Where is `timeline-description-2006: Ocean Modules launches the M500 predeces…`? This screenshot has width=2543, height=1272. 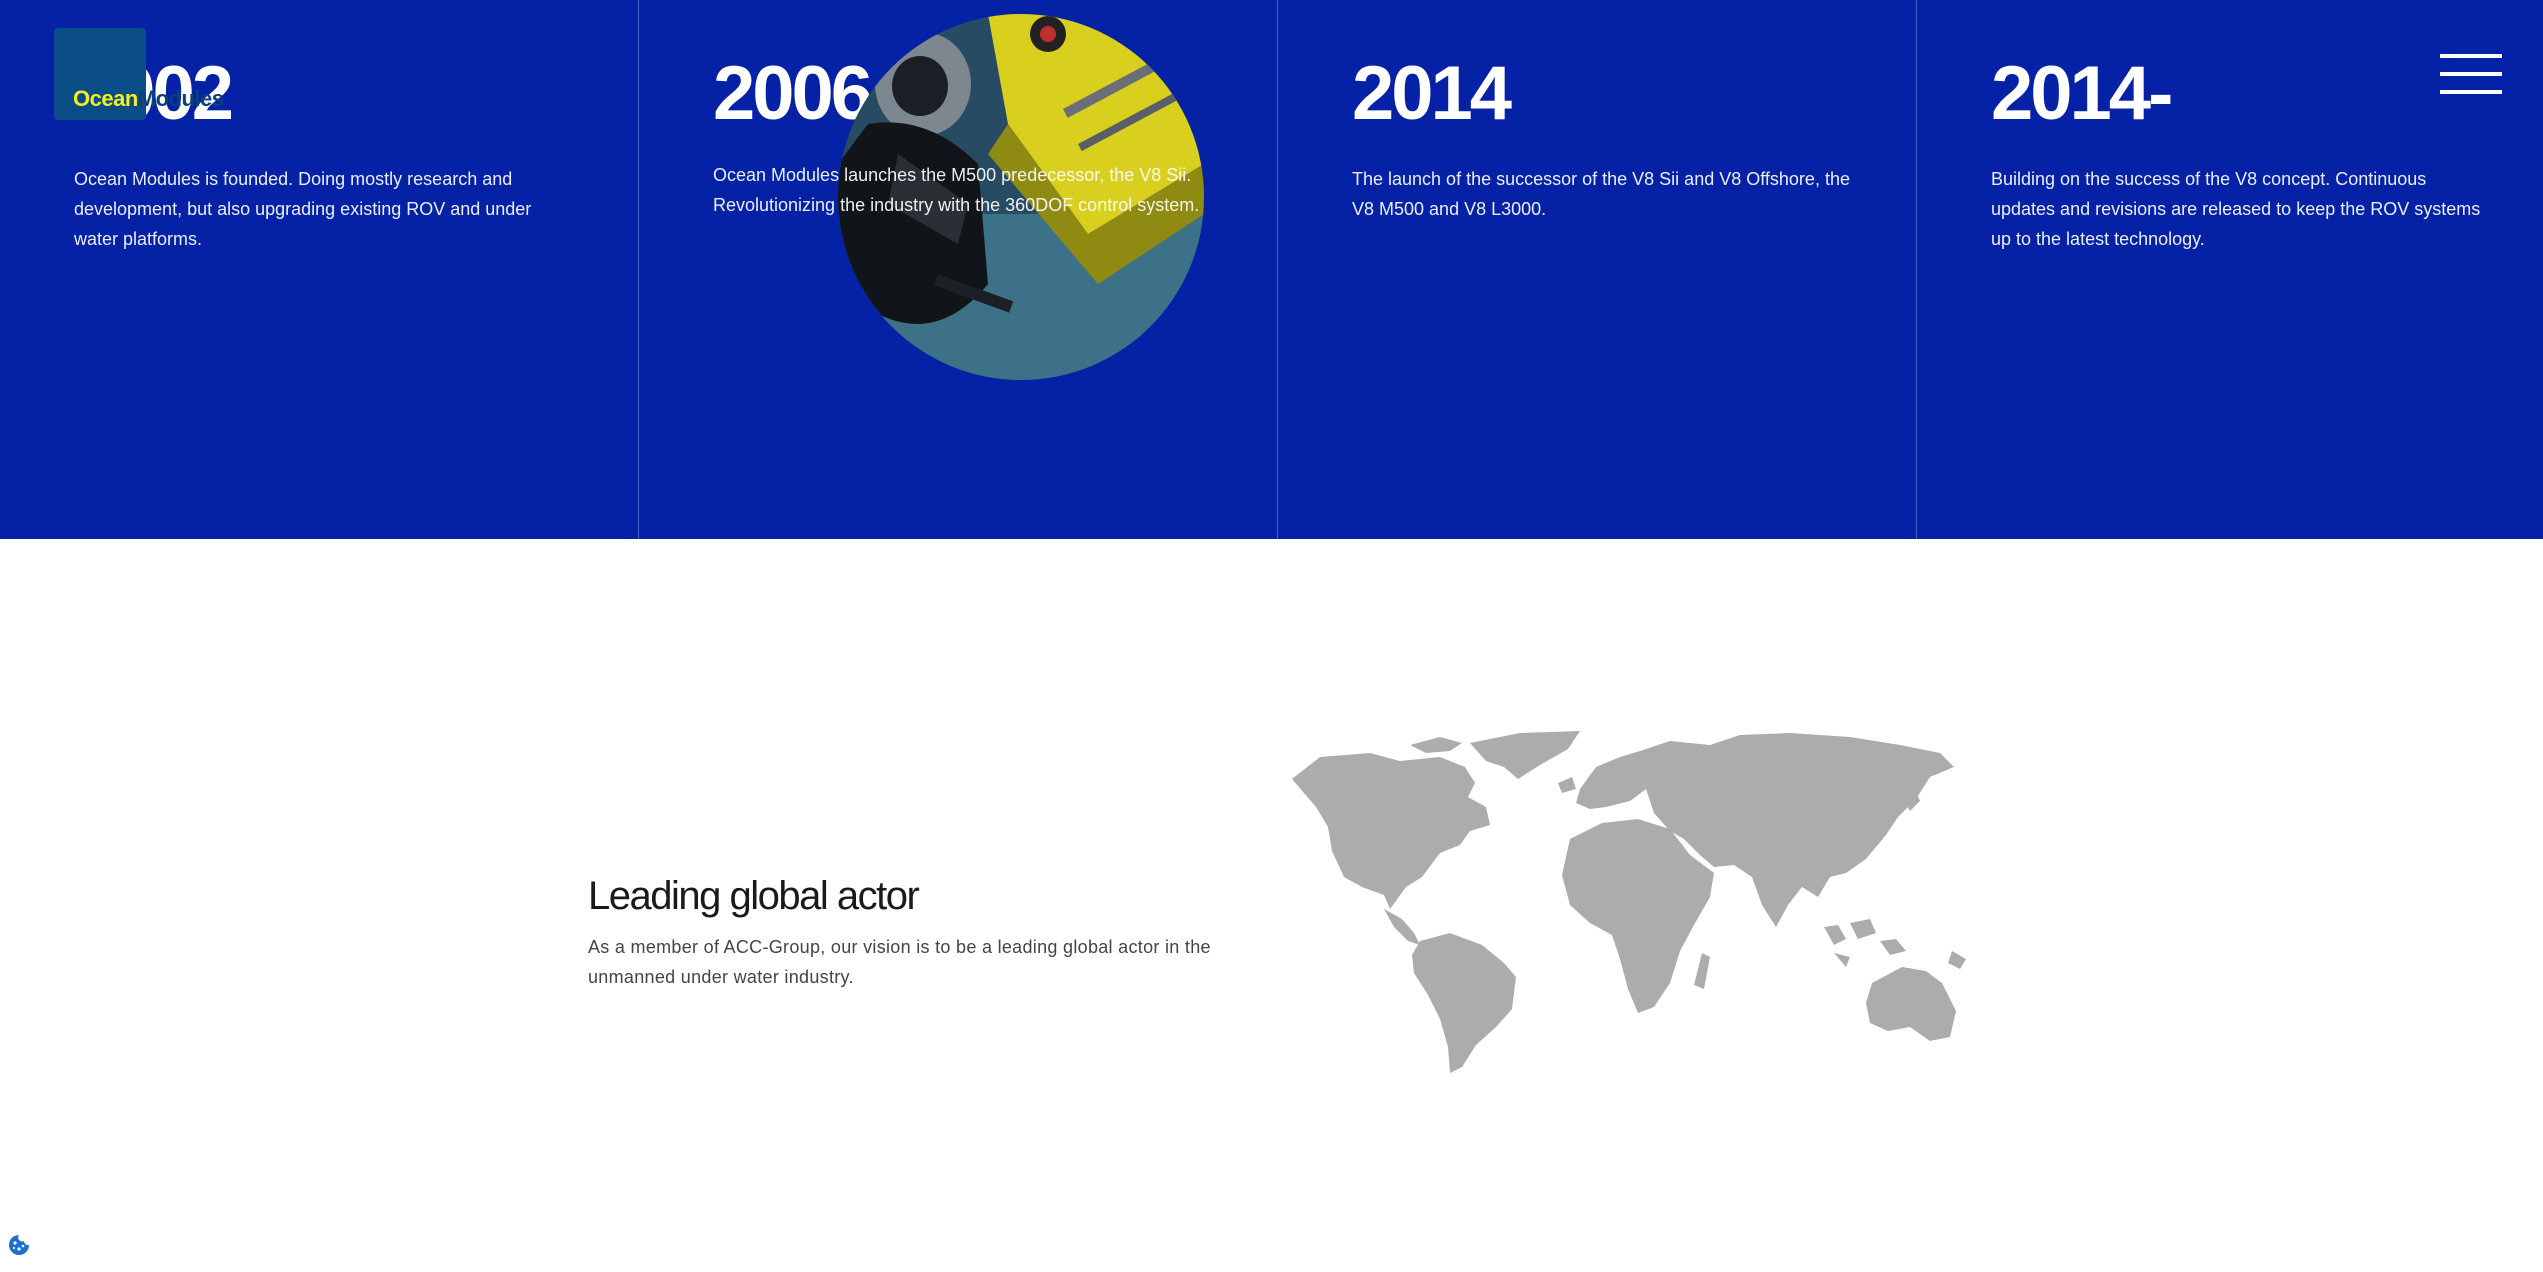 timeline-description-2006: Ocean Modules launches the M500 predeces… is located at coordinates (956, 190).